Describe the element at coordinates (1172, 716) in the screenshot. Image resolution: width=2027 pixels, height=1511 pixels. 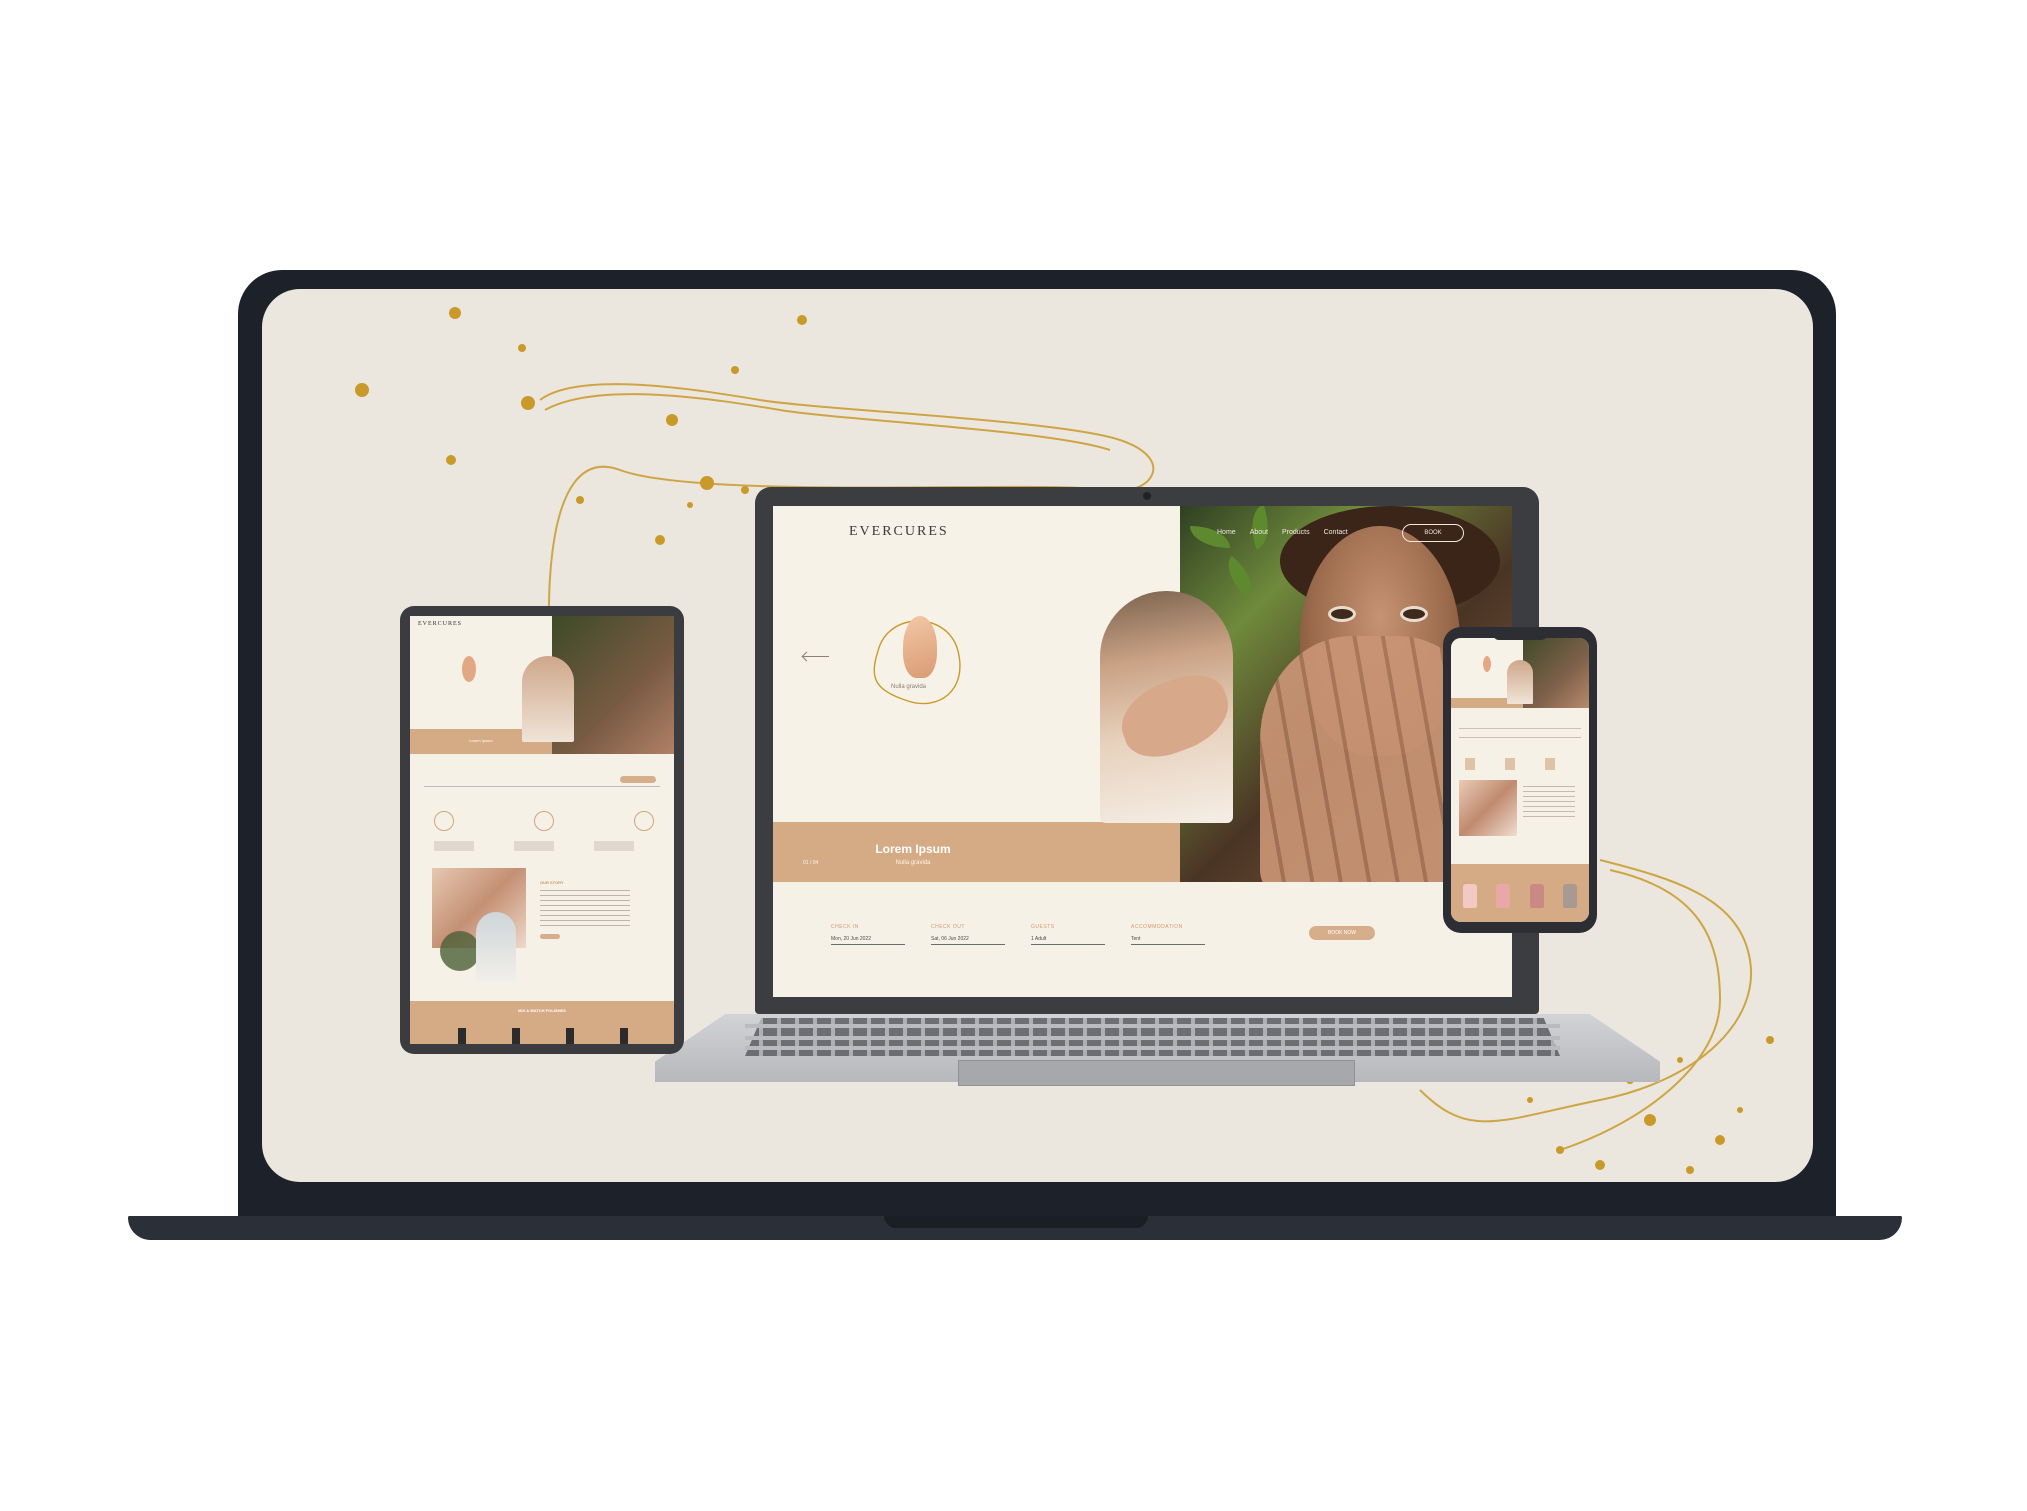
I see `hand-shape` at that location.